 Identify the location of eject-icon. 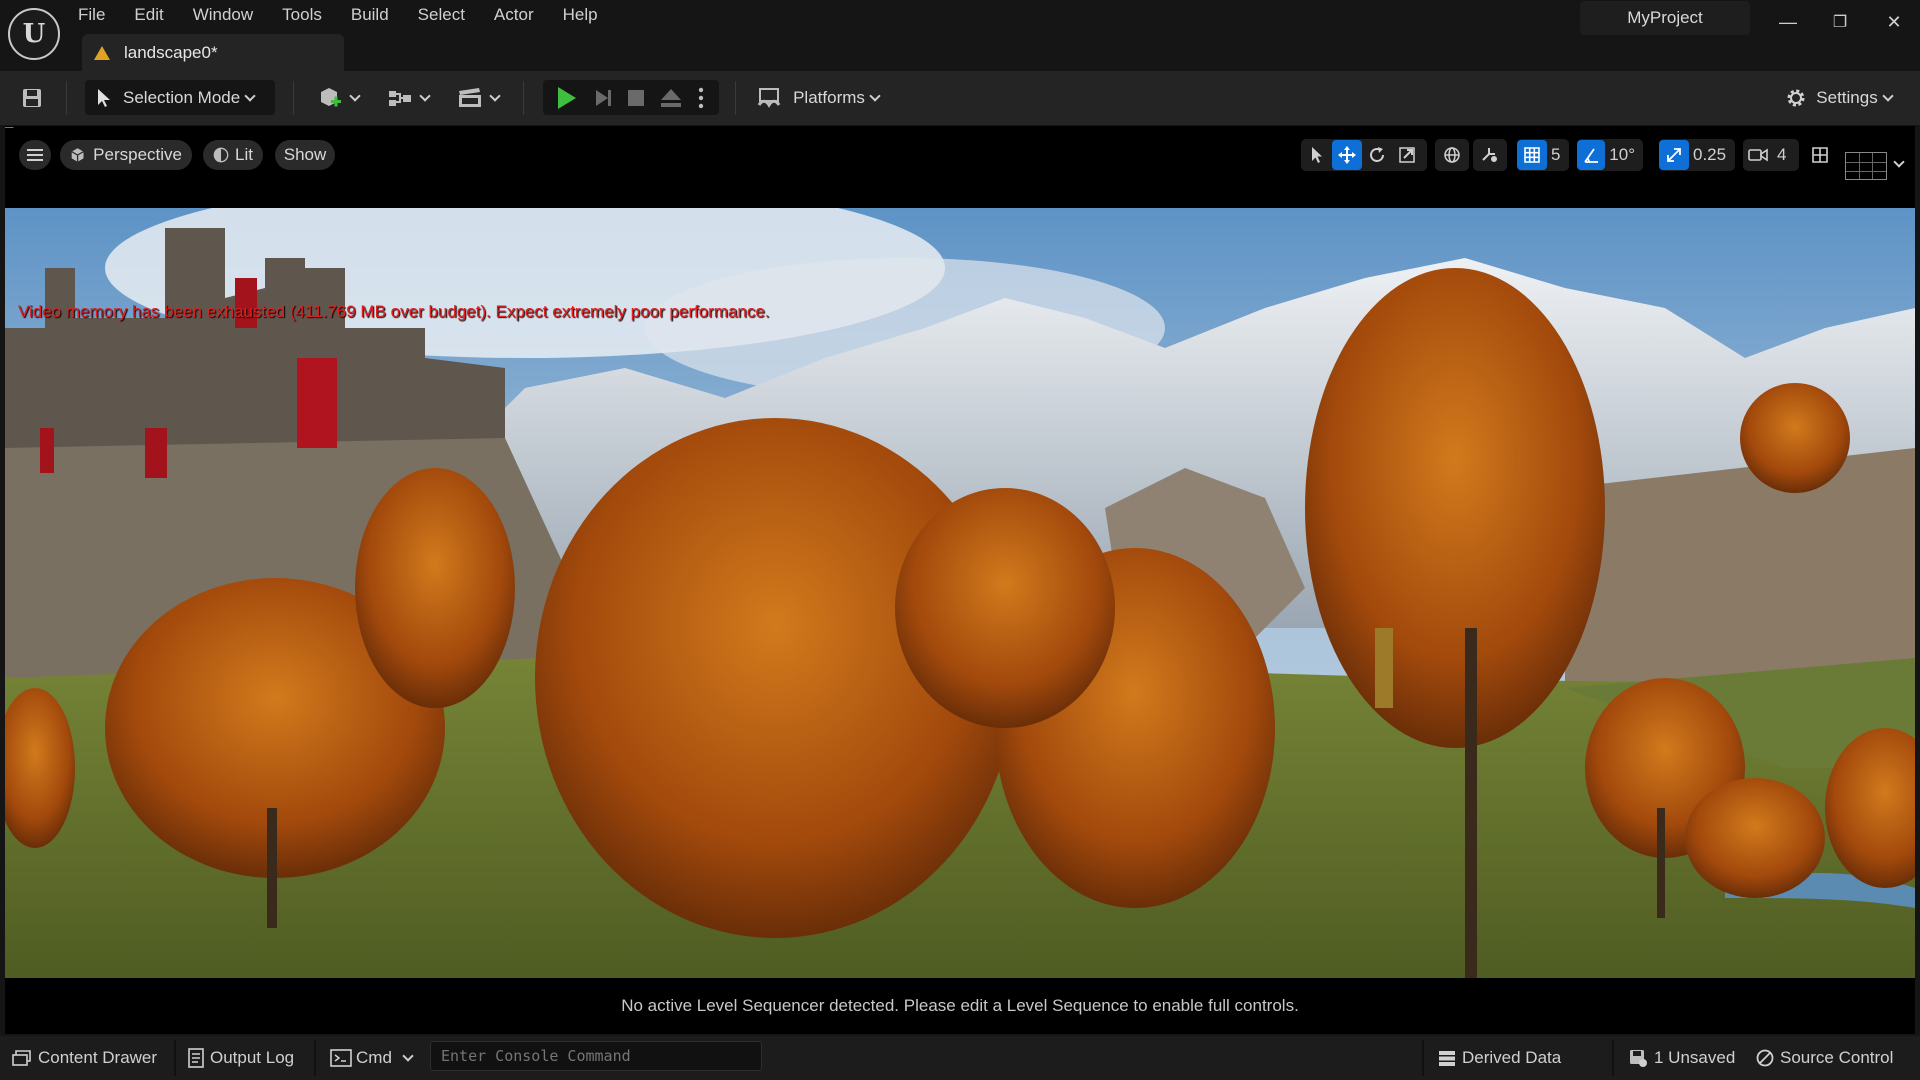
(671, 97).